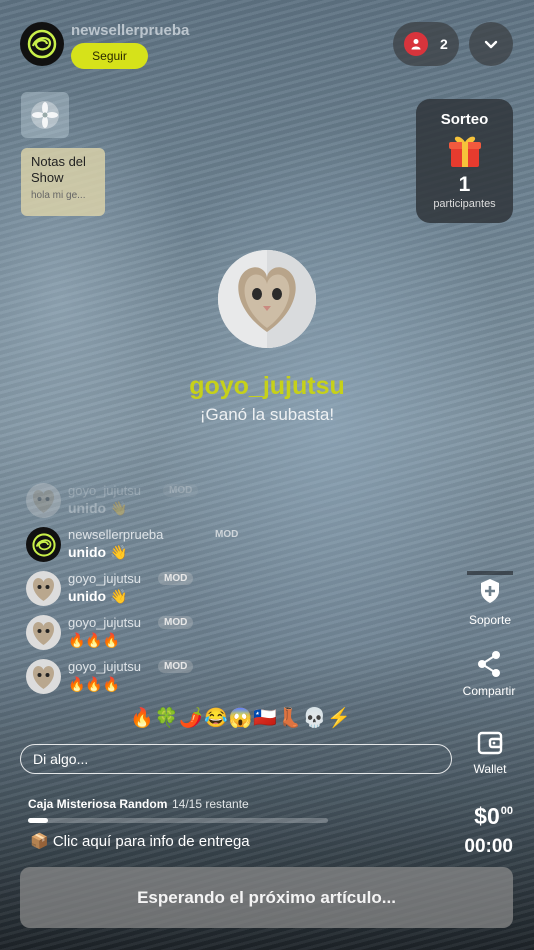 This screenshot has height=950, width=534. I want to click on giveaway-label: participantes, so click(464, 204).